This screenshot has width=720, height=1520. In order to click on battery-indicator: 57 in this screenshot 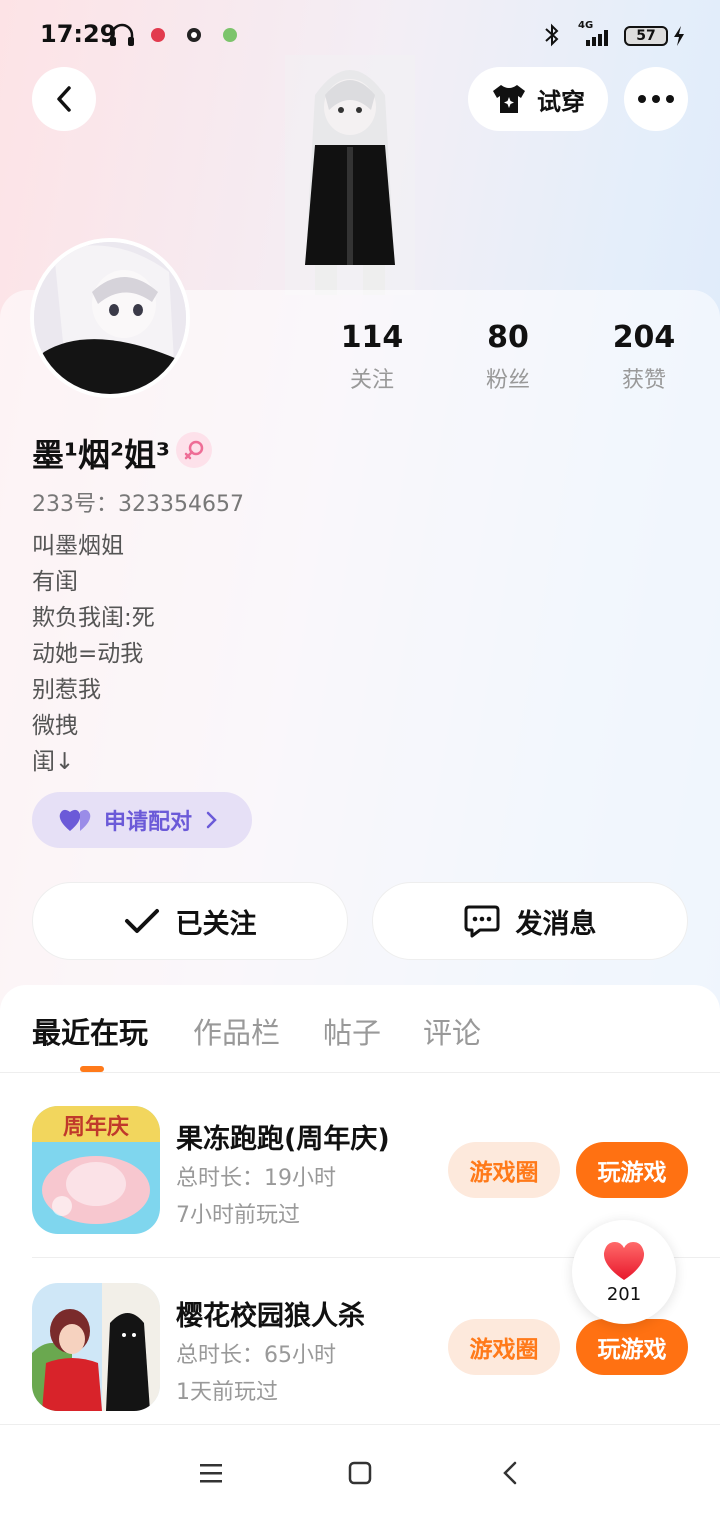, I will do `click(646, 36)`.